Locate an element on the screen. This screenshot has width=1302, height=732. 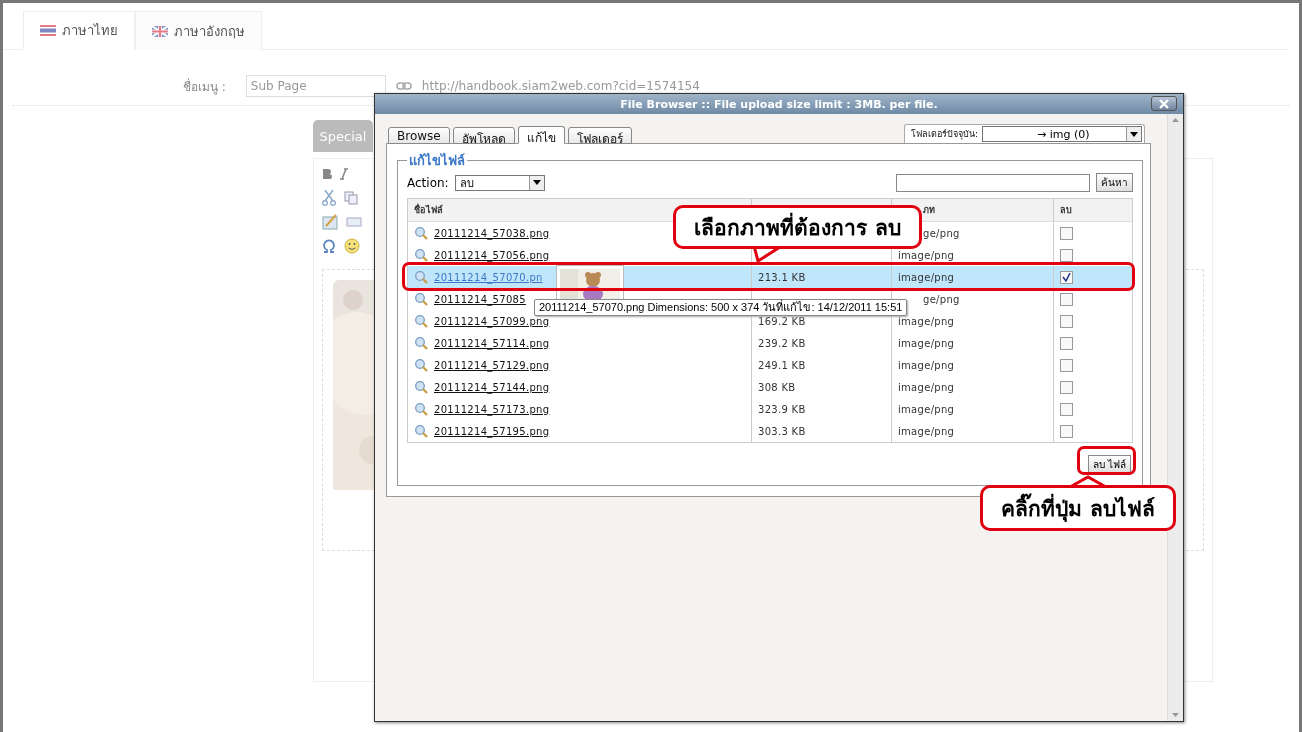
tooltip: 20111214_57070.png Dimensions: 500 x 374 วันที่แก้ไข: 14/12/2011 15:51 is located at coordinates (721, 307).